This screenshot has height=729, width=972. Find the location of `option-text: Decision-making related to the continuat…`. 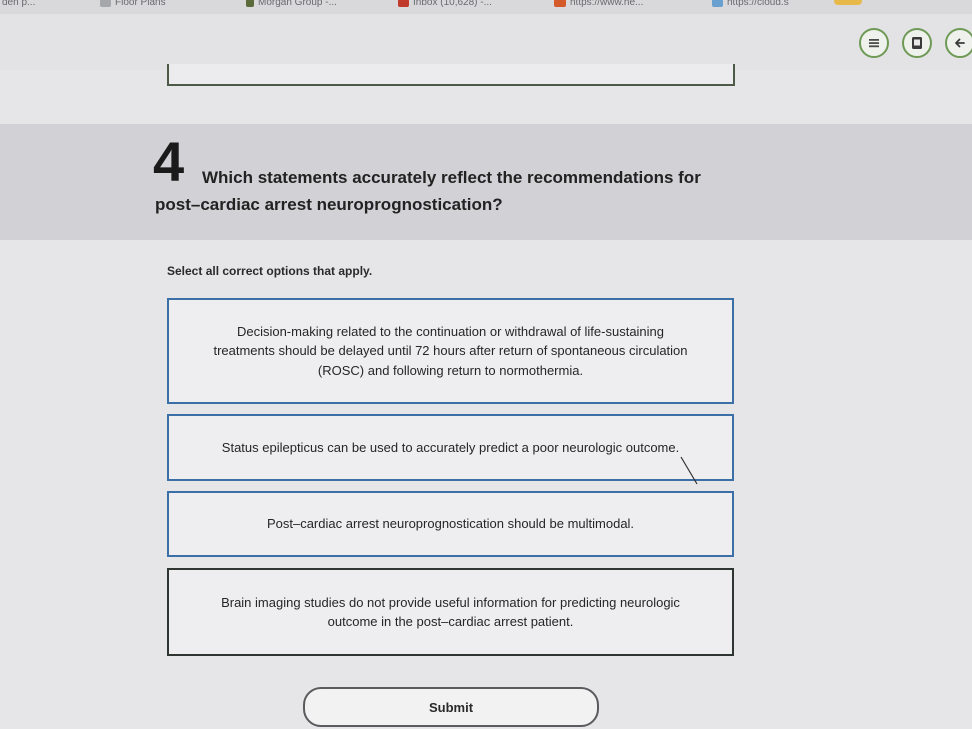

option-text: Decision-making related to the continuat… is located at coordinates (450, 351).